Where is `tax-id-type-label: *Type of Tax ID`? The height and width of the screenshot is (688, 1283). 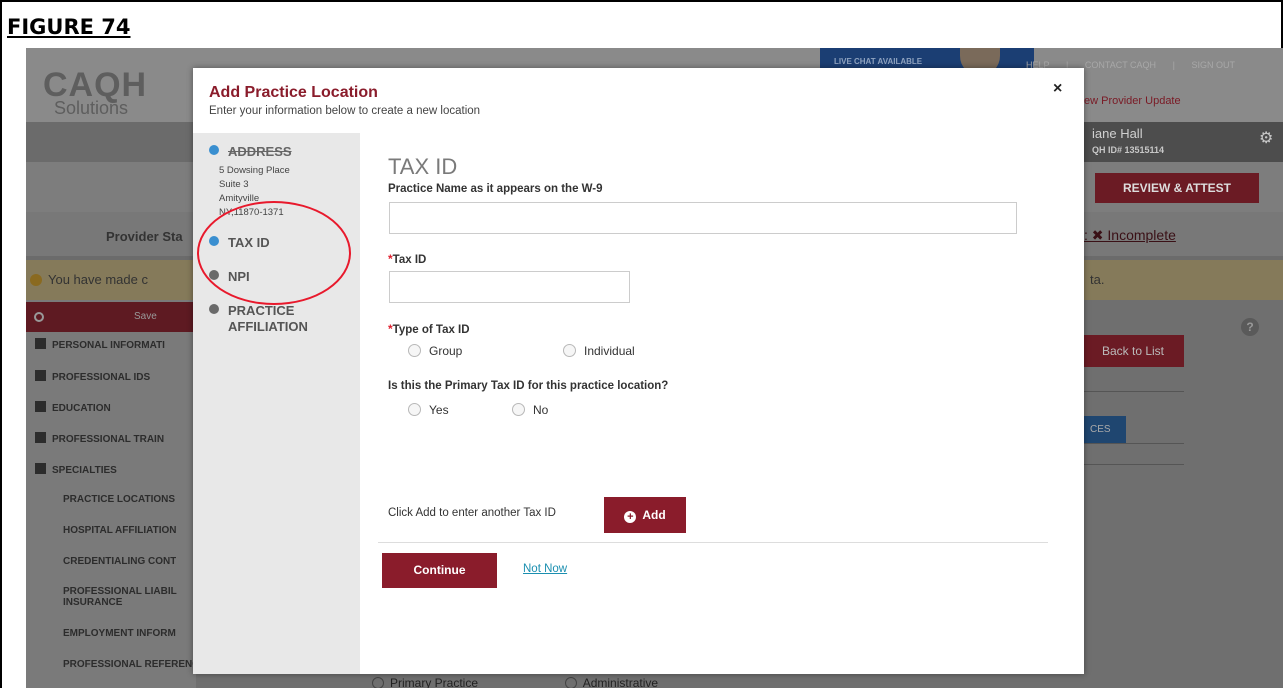
tax-id-type-label: *Type of Tax ID is located at coordinates (429, 329).